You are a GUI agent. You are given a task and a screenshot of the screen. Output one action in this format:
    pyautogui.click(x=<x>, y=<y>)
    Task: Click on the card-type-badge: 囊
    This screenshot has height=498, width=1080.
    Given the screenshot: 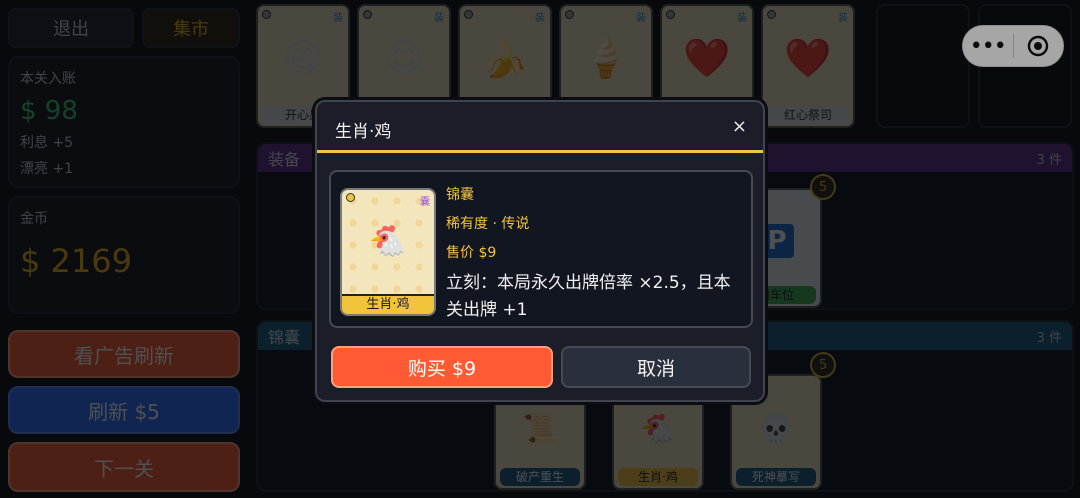 What is the action you would take?
    pyautogui.click(x=425, y=202)
    